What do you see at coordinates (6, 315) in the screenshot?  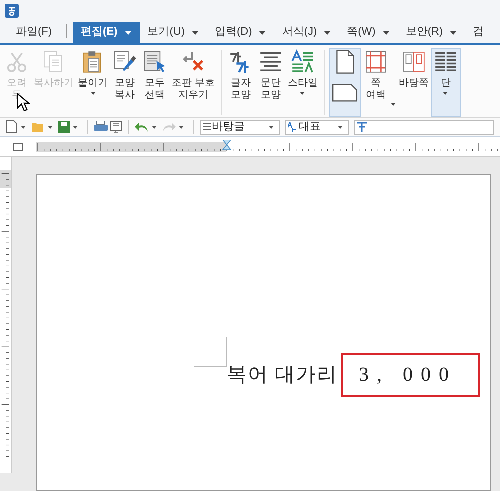 I see `vertical-ruler` at bounding box center [6, 315].